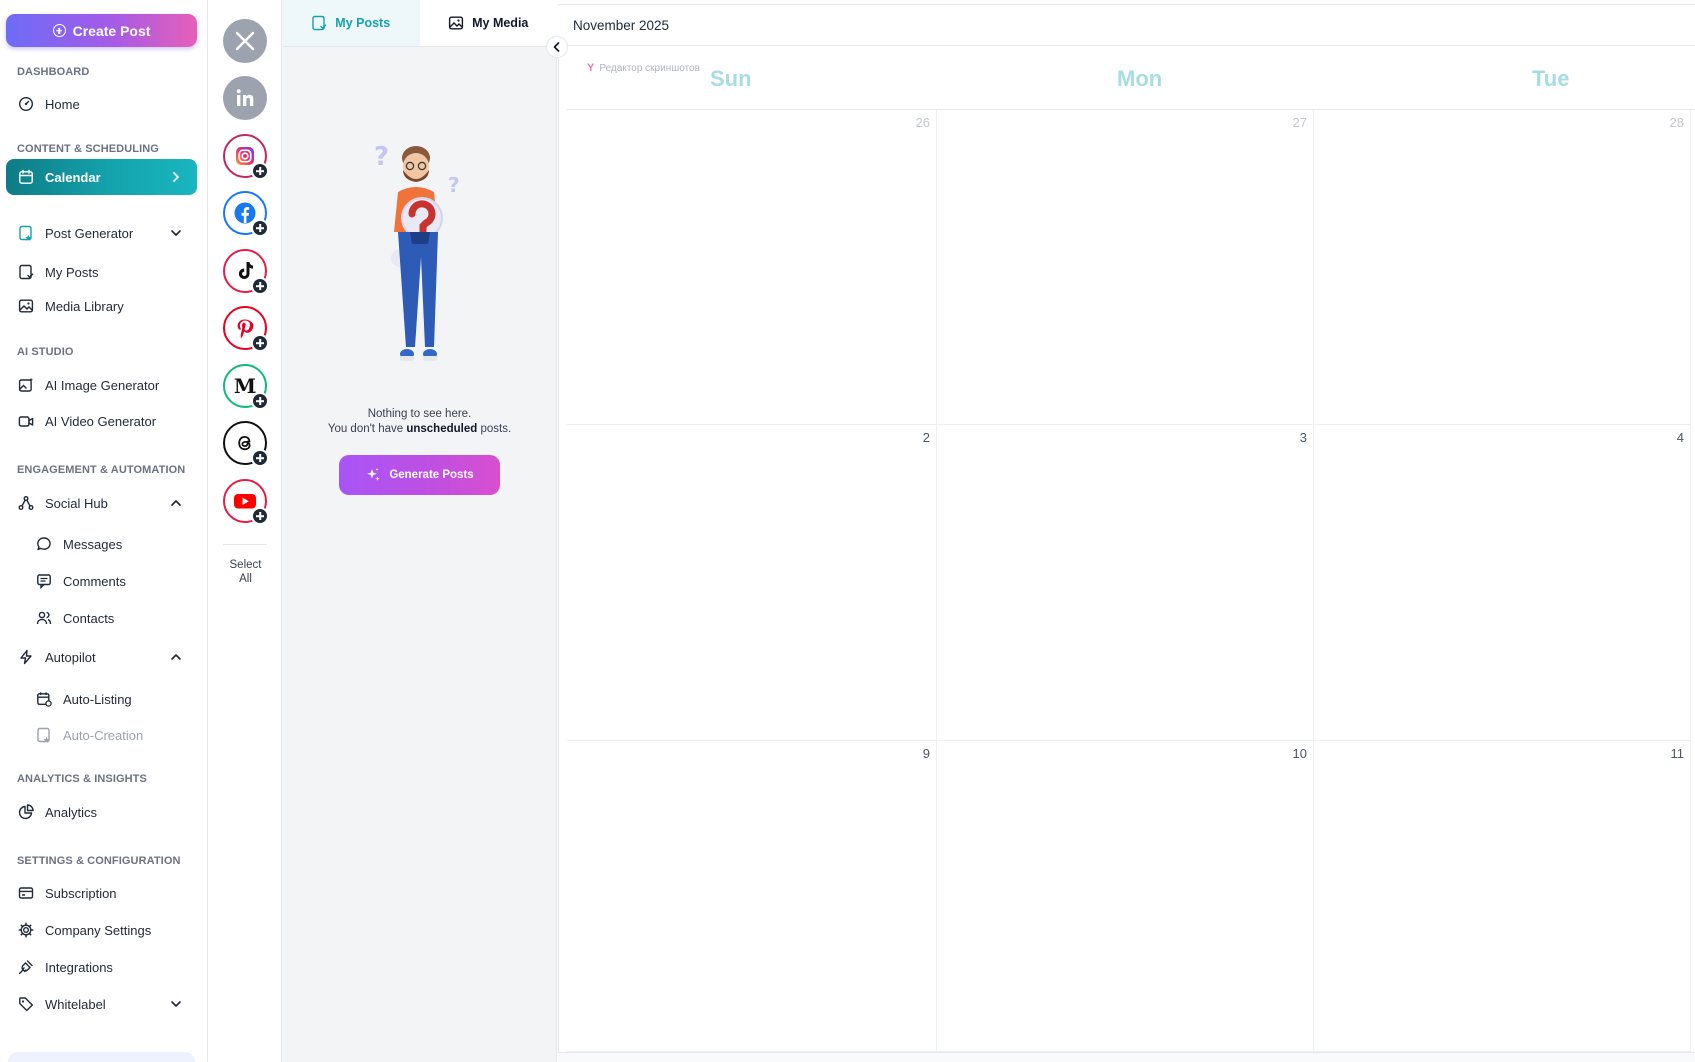  Describe the element at coordinates (76, 503) in the screenshot. I see `sidebar-item-label: Social Hub` at that location.